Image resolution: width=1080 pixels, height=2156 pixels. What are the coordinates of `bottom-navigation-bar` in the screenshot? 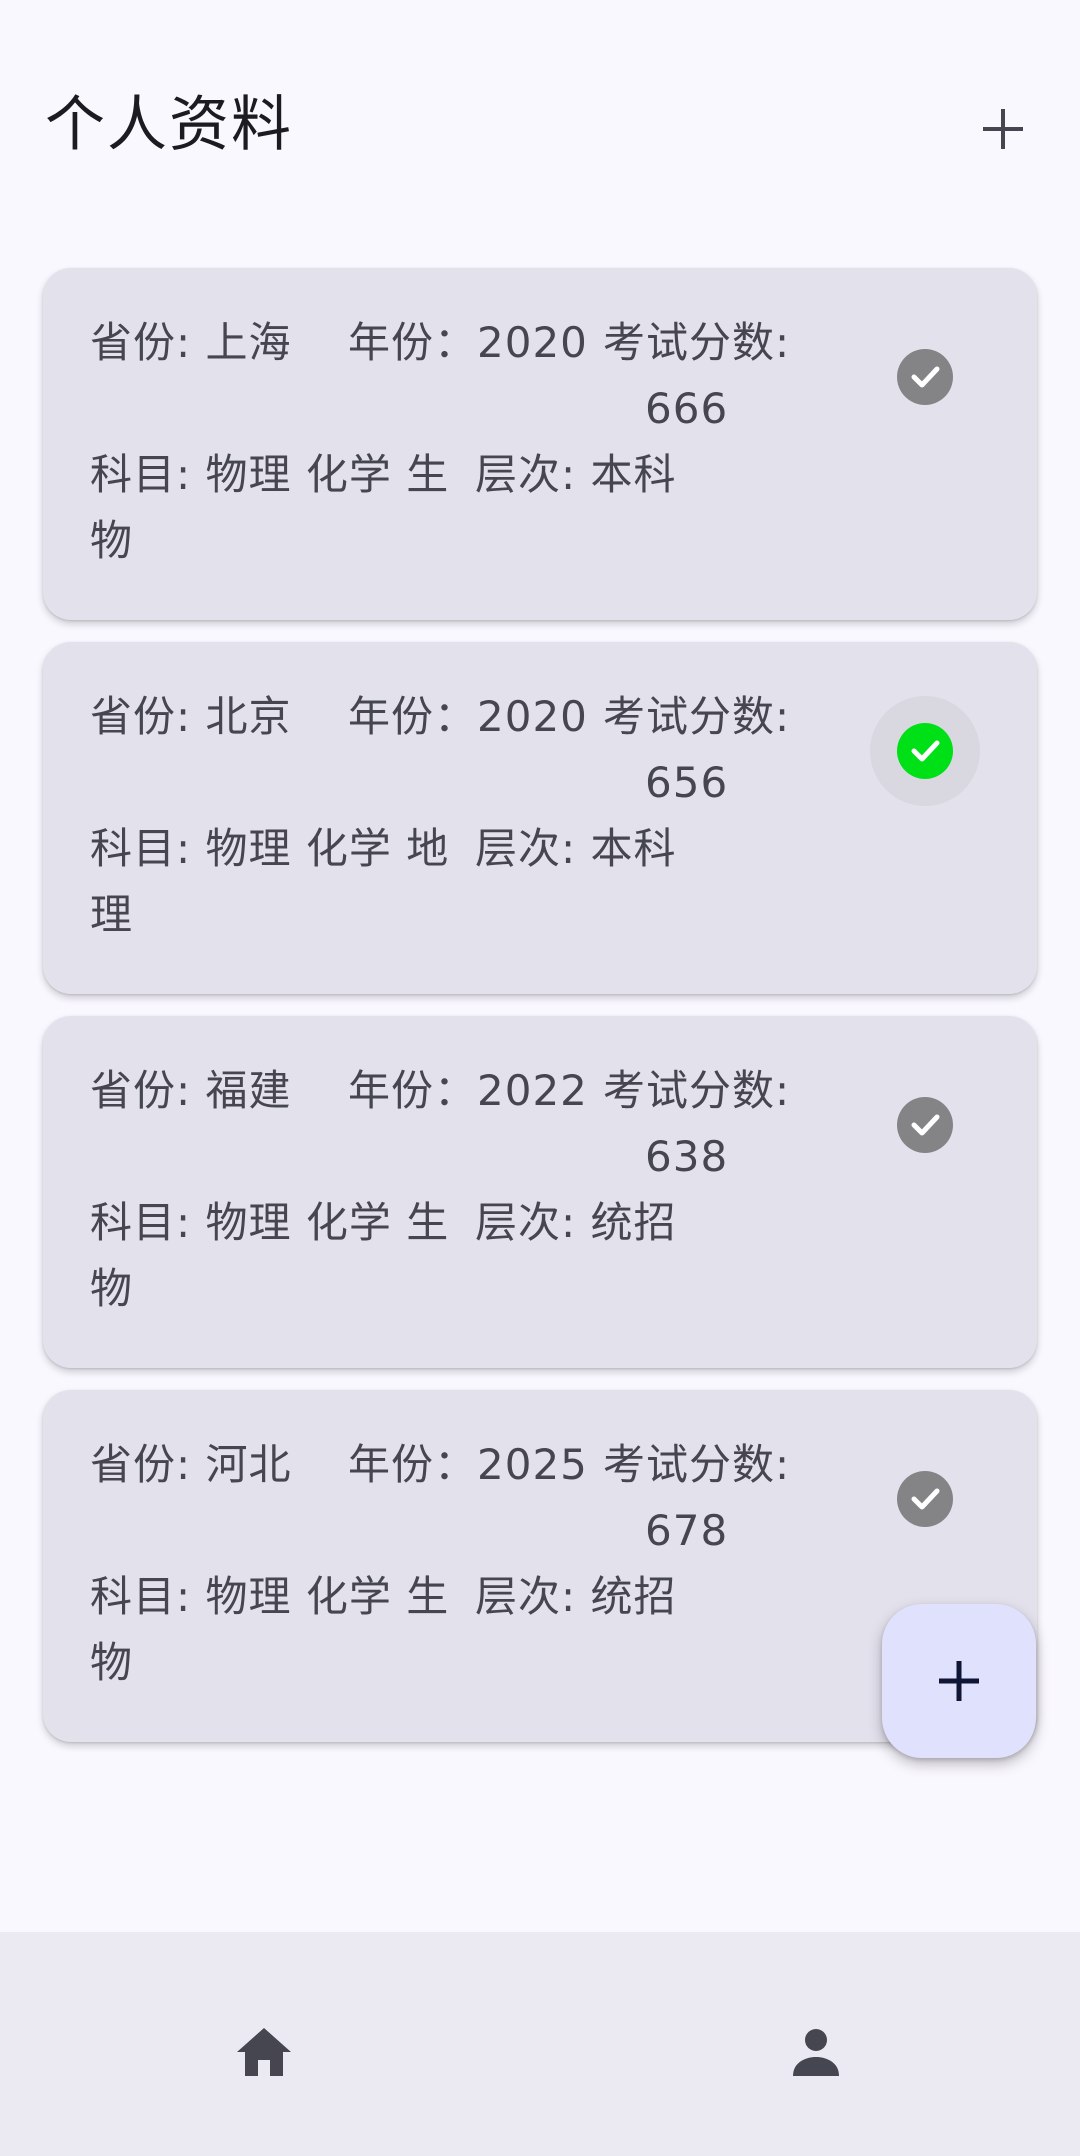 It's located at (540, 2044).